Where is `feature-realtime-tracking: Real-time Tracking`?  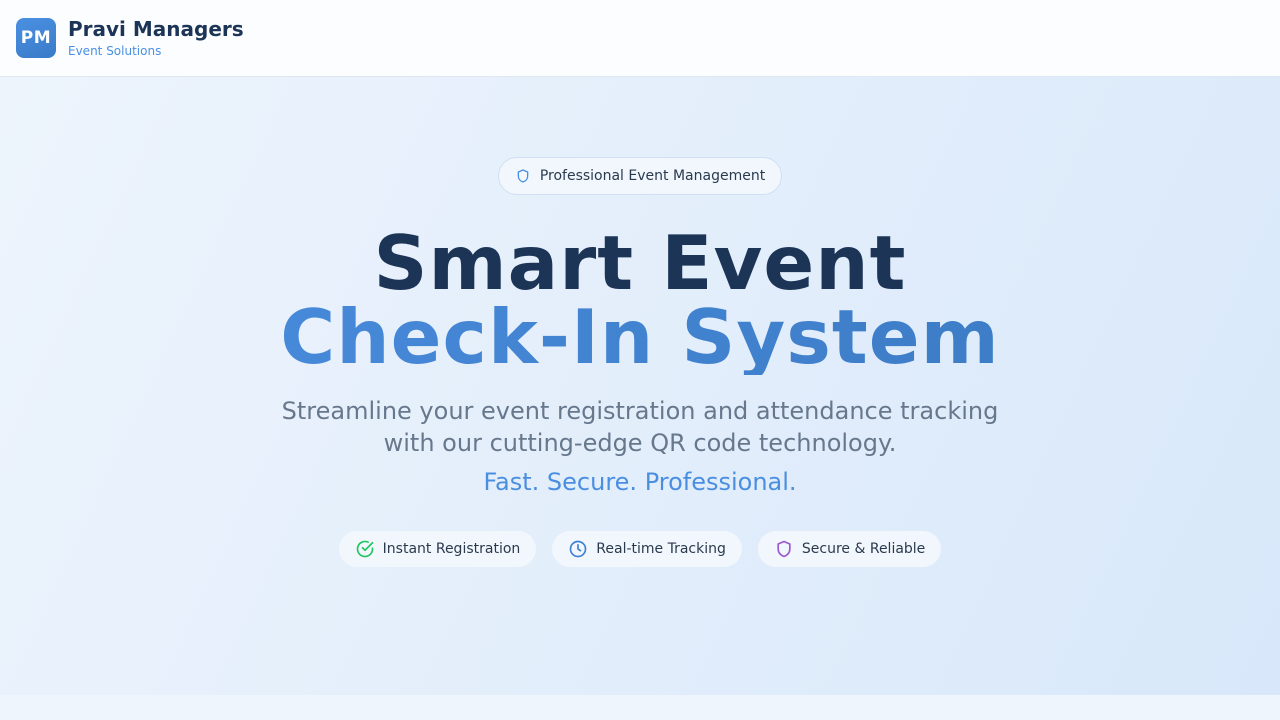
feature-realtime-tracking: Real-time Tracking is located at coordinates (647, 549).